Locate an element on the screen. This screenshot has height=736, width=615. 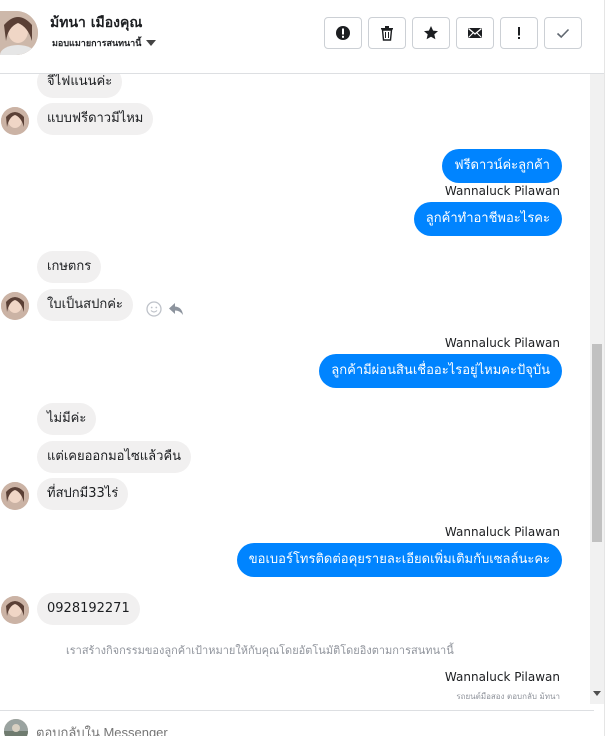
exclamation-icon is located at coordinates (519, 33).